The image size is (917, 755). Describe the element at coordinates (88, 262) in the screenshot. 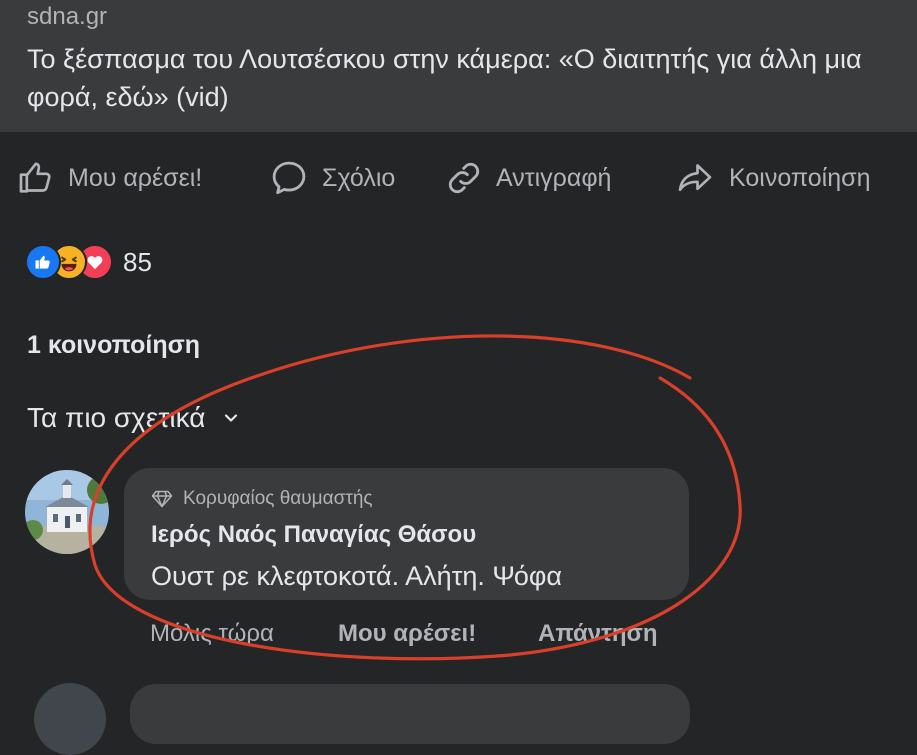

I see `reactions-summary: 85` at that location.